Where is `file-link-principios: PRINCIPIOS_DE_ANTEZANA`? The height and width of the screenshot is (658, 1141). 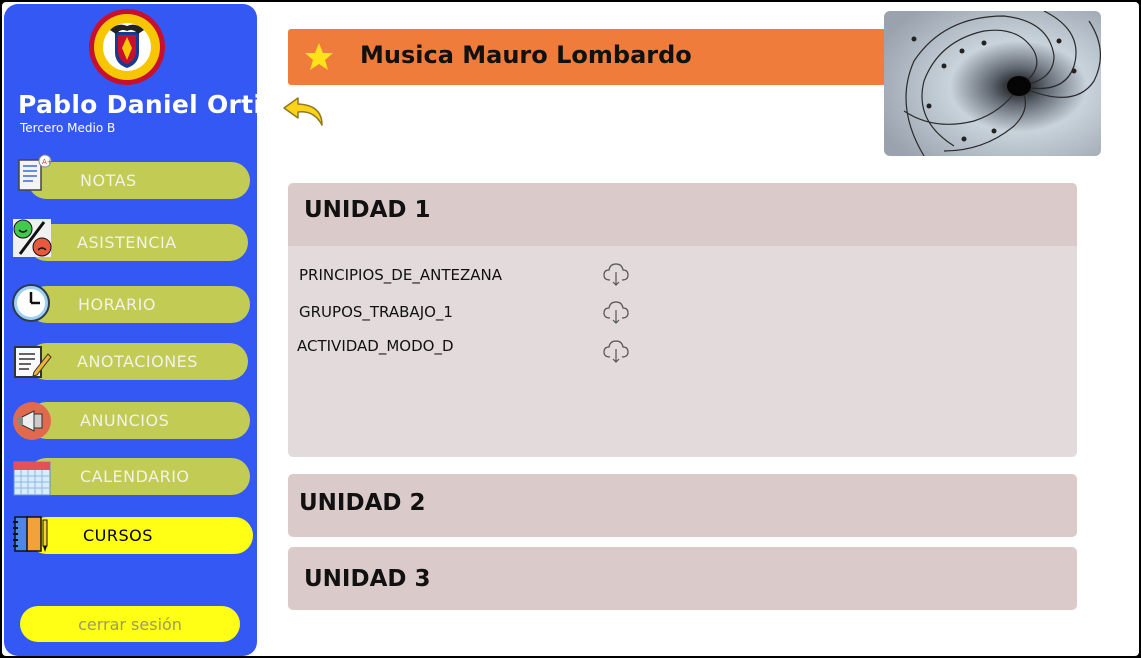
file-link-principios: PRINCIPIOS_DE_ANTEZANA is located at coordinates (400, 275).